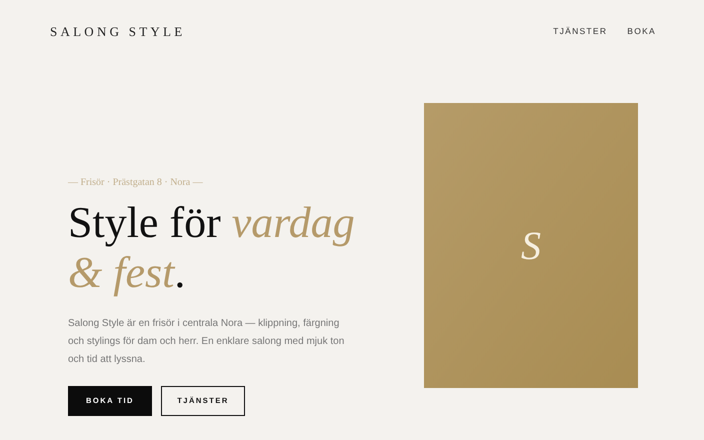  I want to click on nav-link: BOKA, so click(641, 31).